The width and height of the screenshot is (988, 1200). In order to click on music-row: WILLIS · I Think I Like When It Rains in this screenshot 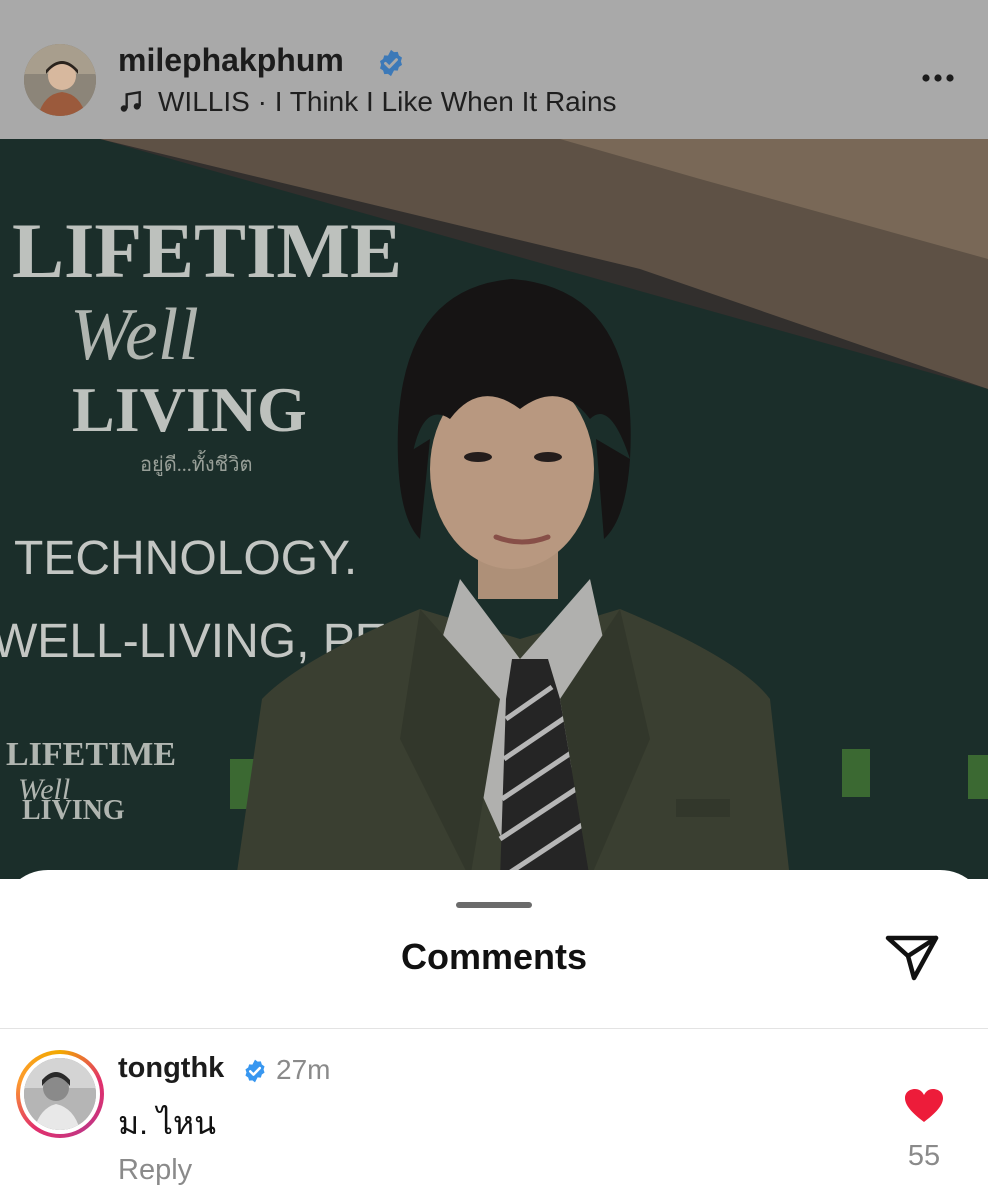, I will do `click(367, 102)`.